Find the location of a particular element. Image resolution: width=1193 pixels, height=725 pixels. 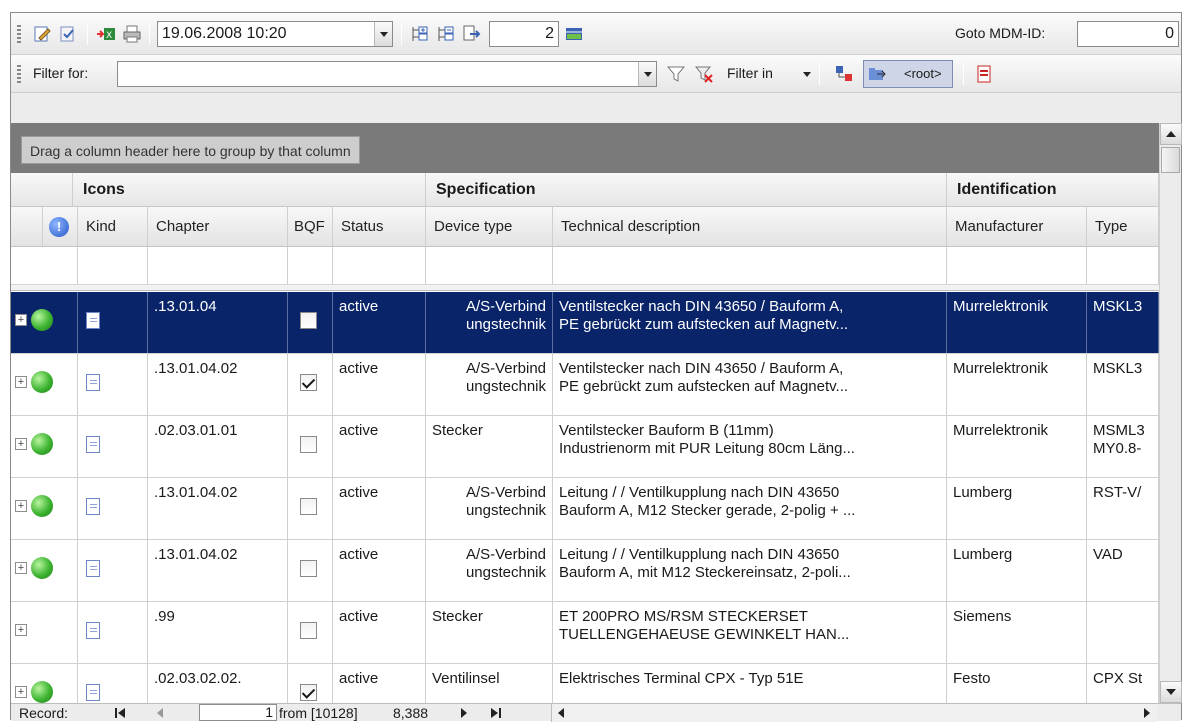

filter-cell-description is located at coordinates (750, 265).